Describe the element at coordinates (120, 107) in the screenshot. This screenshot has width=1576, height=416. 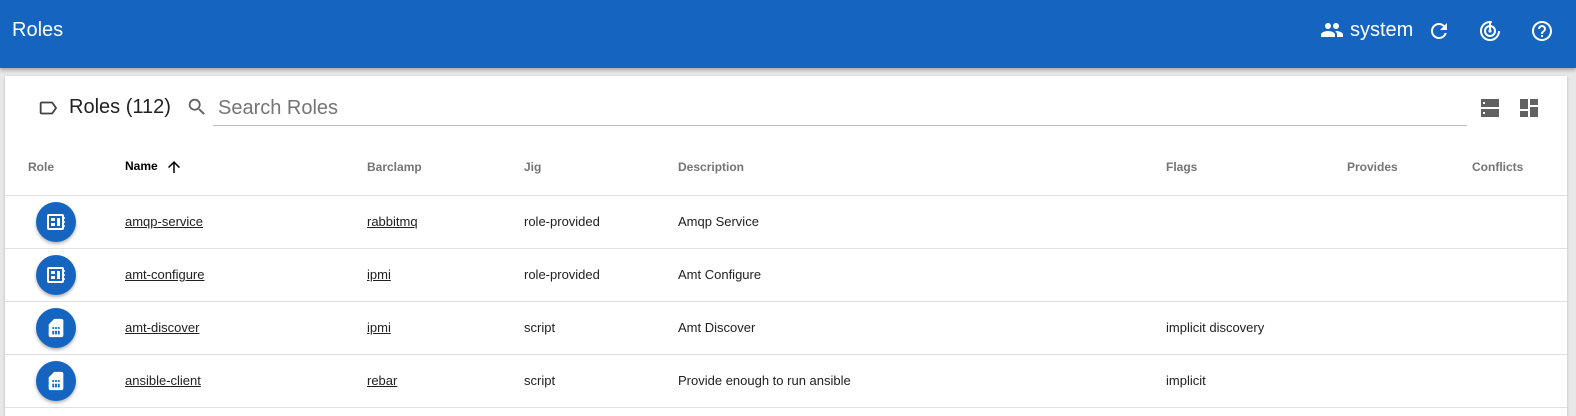
I see `page-title: Roles (112)` at that location.